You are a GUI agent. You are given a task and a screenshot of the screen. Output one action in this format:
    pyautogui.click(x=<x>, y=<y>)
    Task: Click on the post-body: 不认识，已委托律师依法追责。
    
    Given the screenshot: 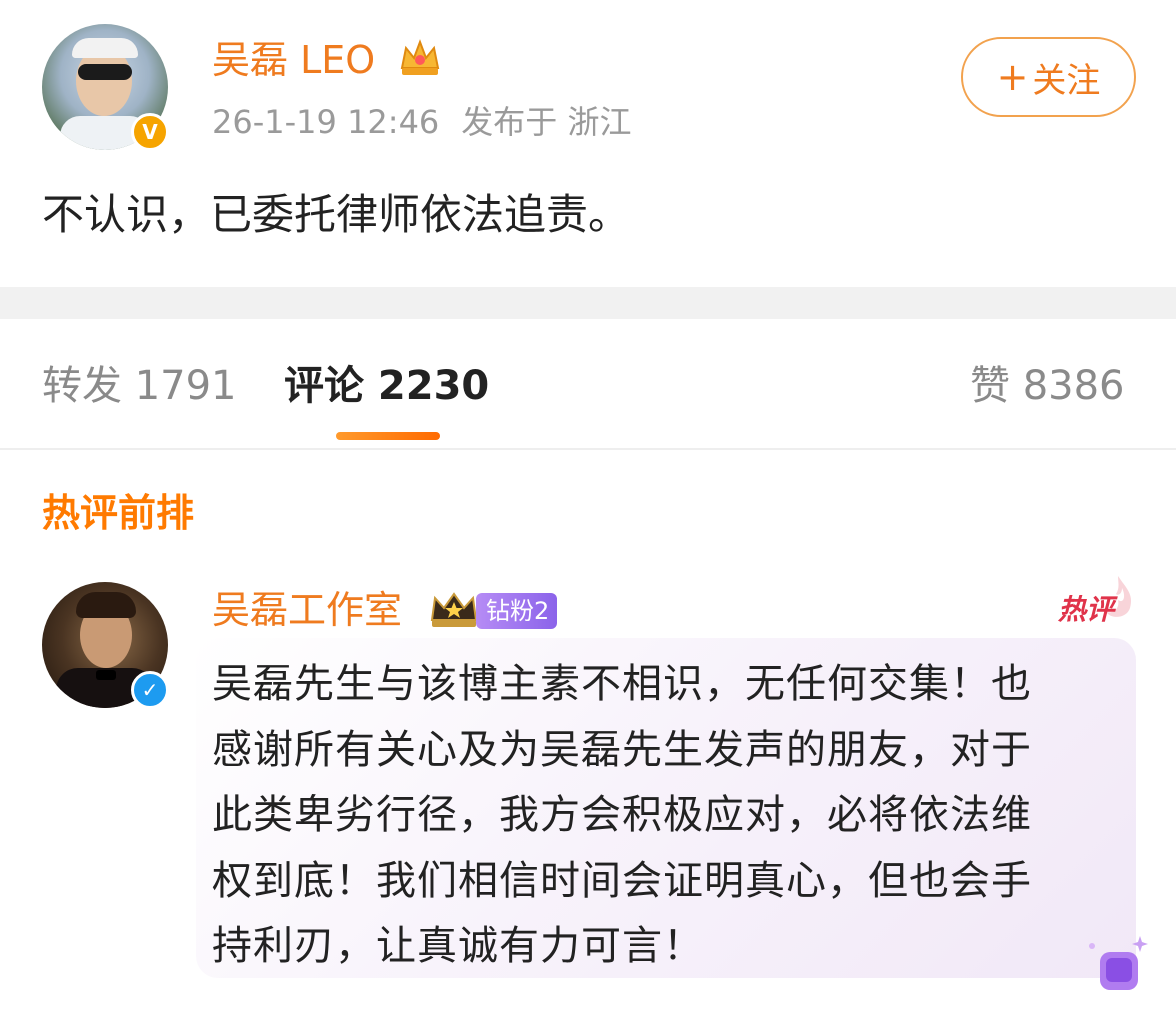 What is the action you would take?
    pyautogui.click(x=336, y=214)
    